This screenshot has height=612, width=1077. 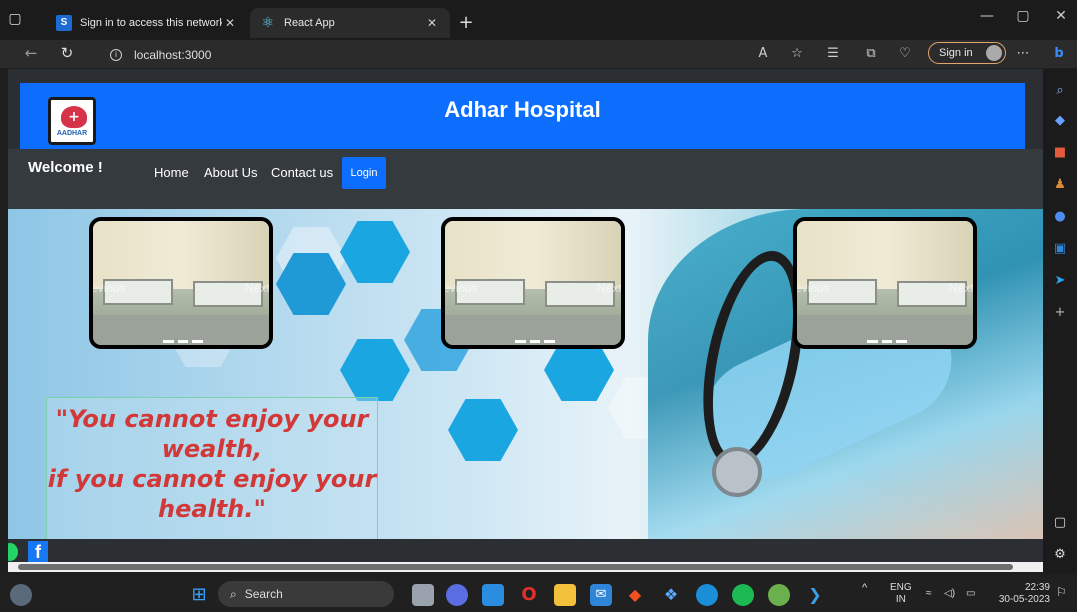 What do you see at coordinates (72, 133) in the screenshot?
I see `logo-text: AADHAR` at bounding box center [72, 133].